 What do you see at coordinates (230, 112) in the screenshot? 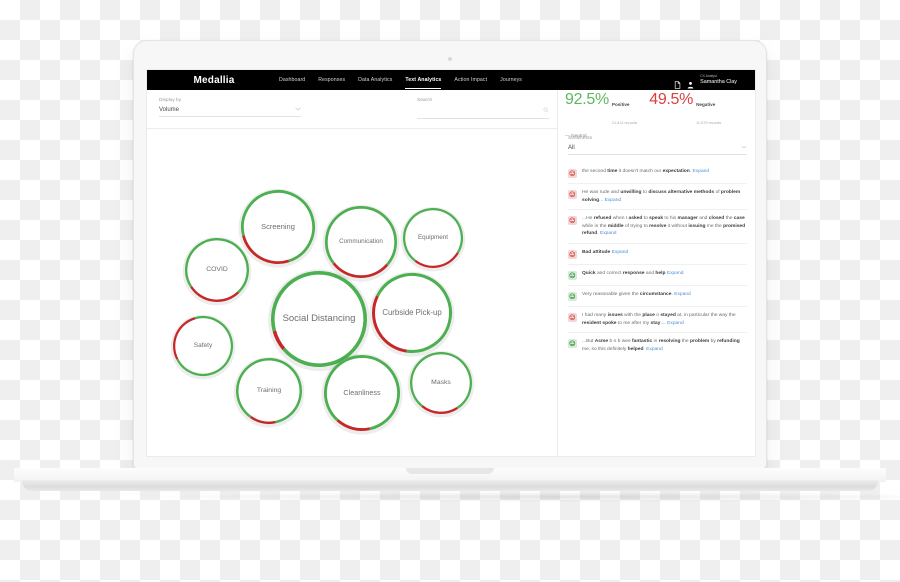
I see `display-by-select: Volume` at bounding box center [230, 112].